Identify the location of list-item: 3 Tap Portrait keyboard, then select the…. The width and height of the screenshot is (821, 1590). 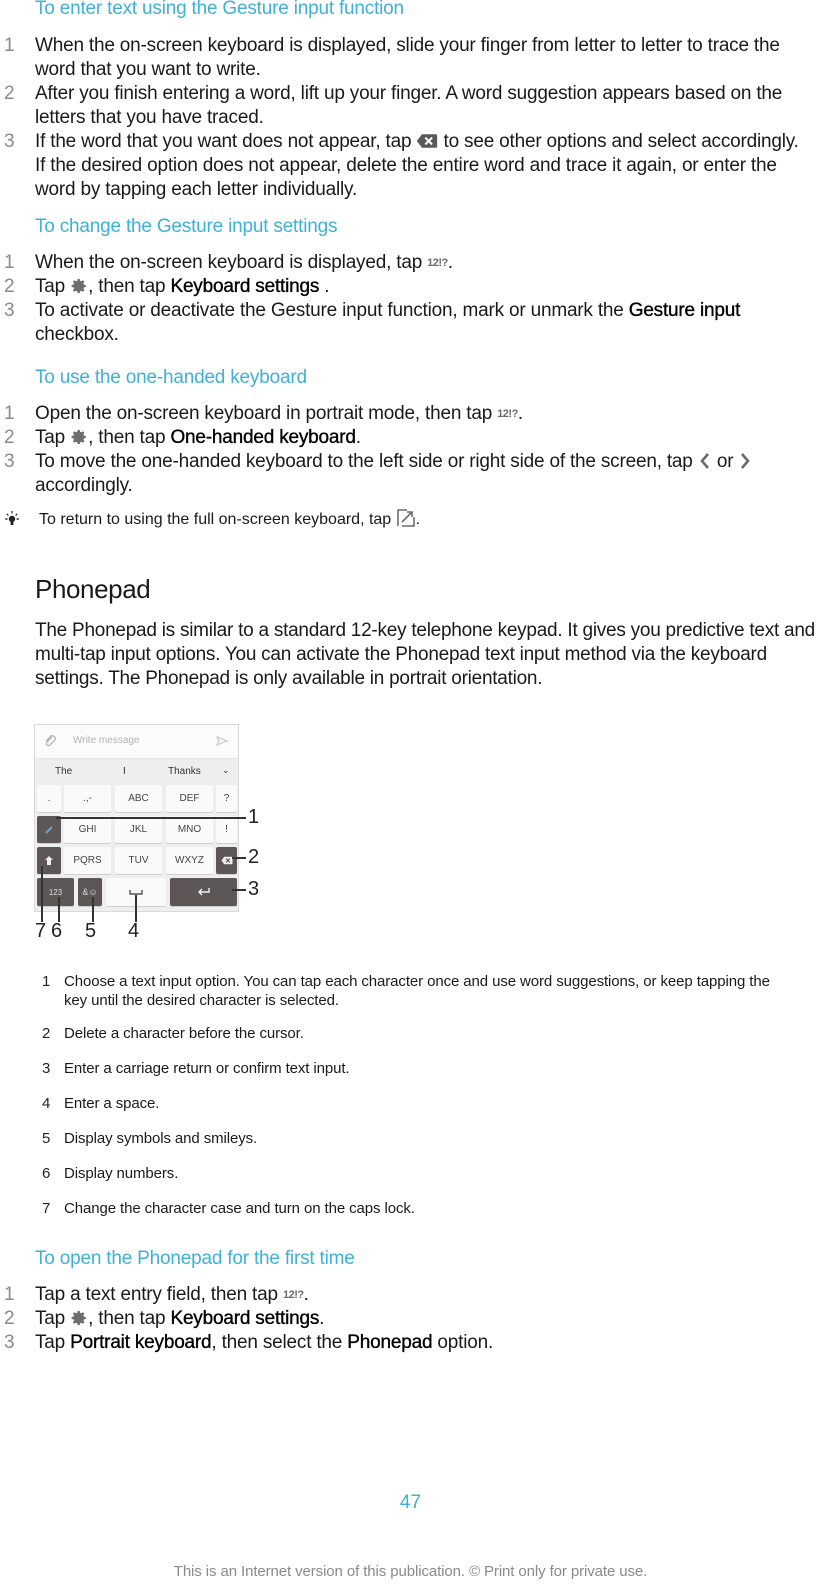
(400, 1343).